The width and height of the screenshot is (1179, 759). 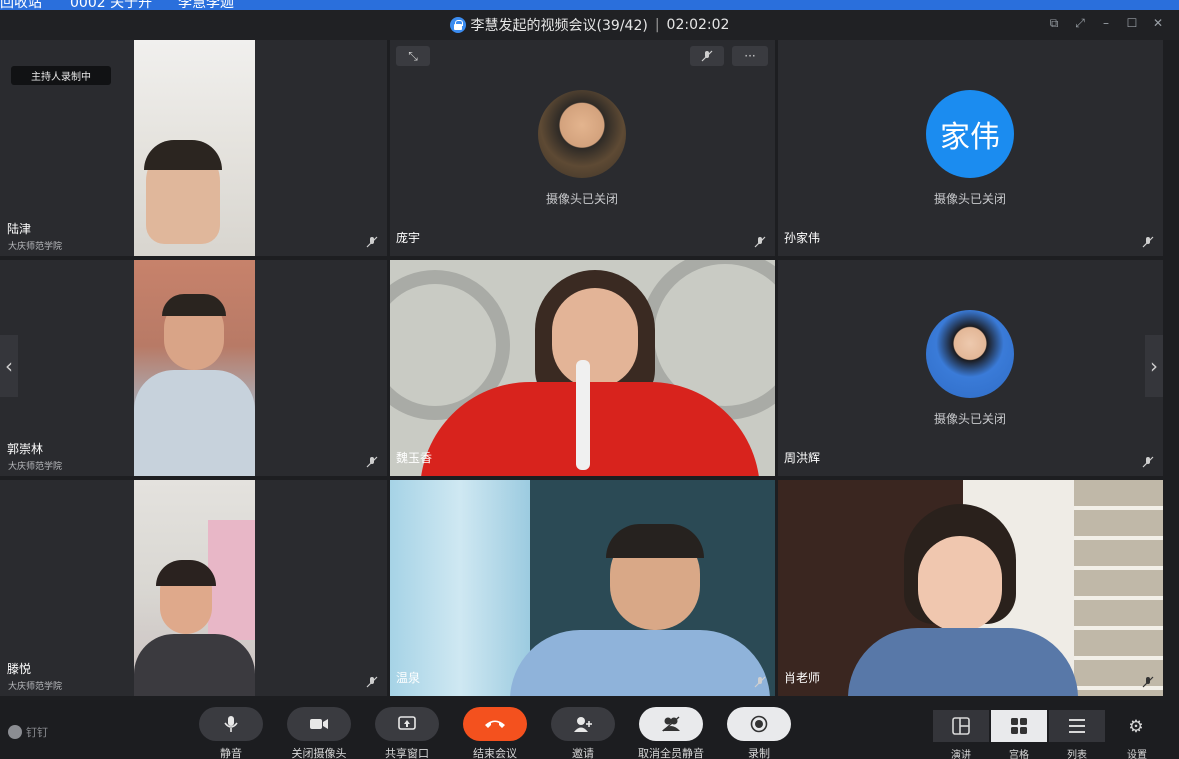 What do you see at coordinates (583, 753) in the screenshot?
I see `invite-label: 邀请` at bounding box center [583, 753].